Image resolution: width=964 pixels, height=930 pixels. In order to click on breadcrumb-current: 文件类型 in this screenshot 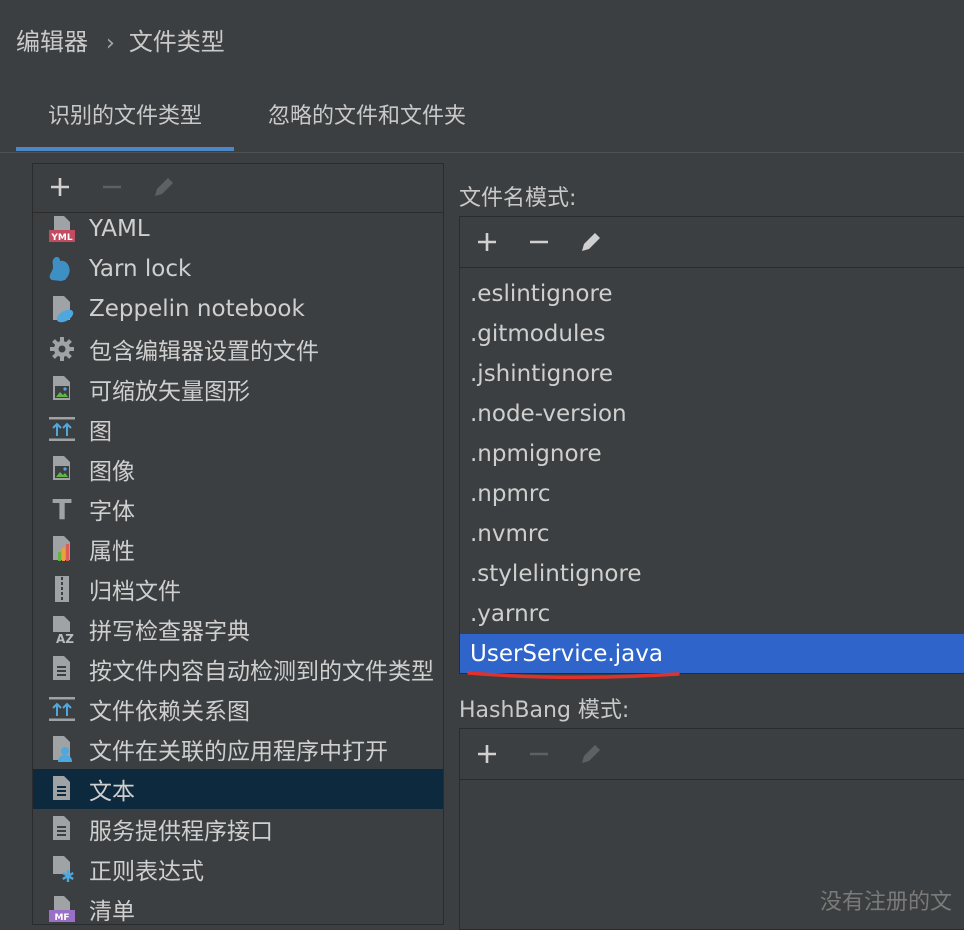, I will do `click(176, 42)`.